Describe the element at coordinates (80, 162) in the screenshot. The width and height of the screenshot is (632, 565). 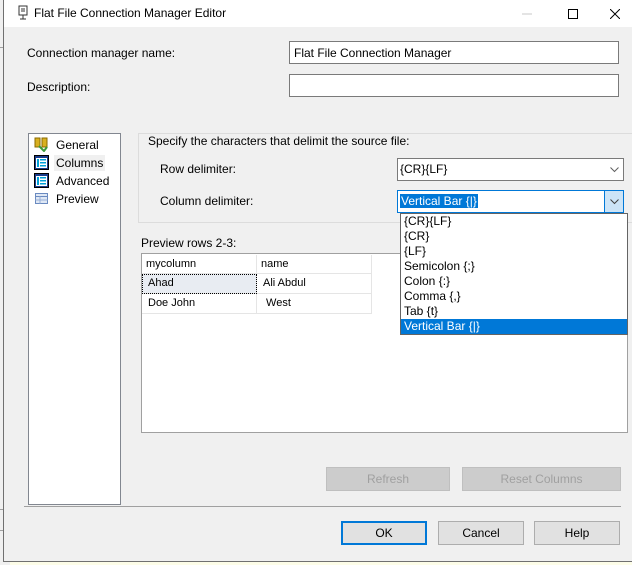
I see `nav-item-label: Columns` at that location.